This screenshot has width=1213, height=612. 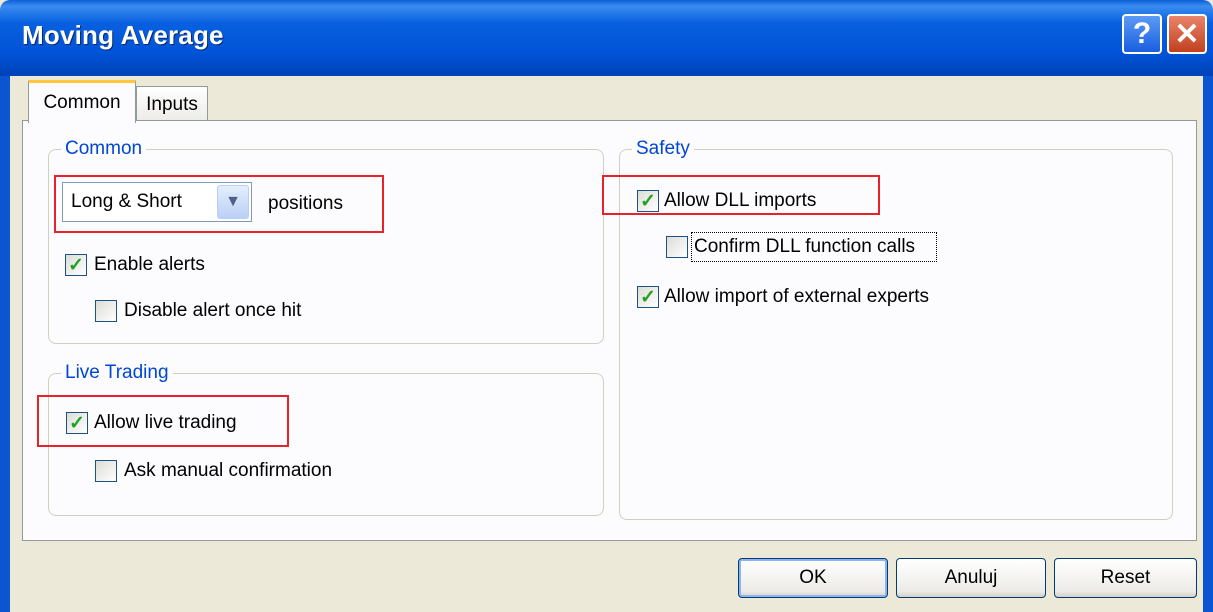 I want to click on close-icon: ✕, so click(x=1187, y=34).